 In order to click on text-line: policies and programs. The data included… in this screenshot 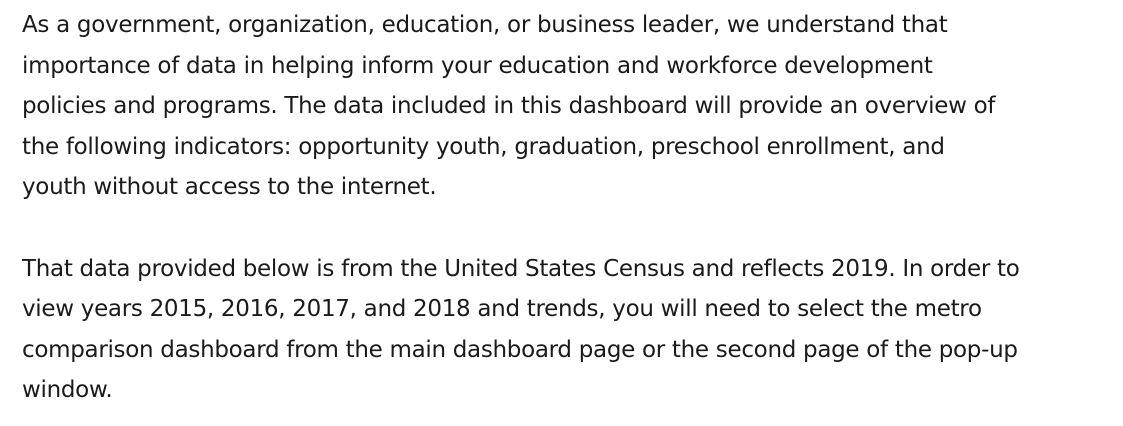, I will do `click(509, 106)`.